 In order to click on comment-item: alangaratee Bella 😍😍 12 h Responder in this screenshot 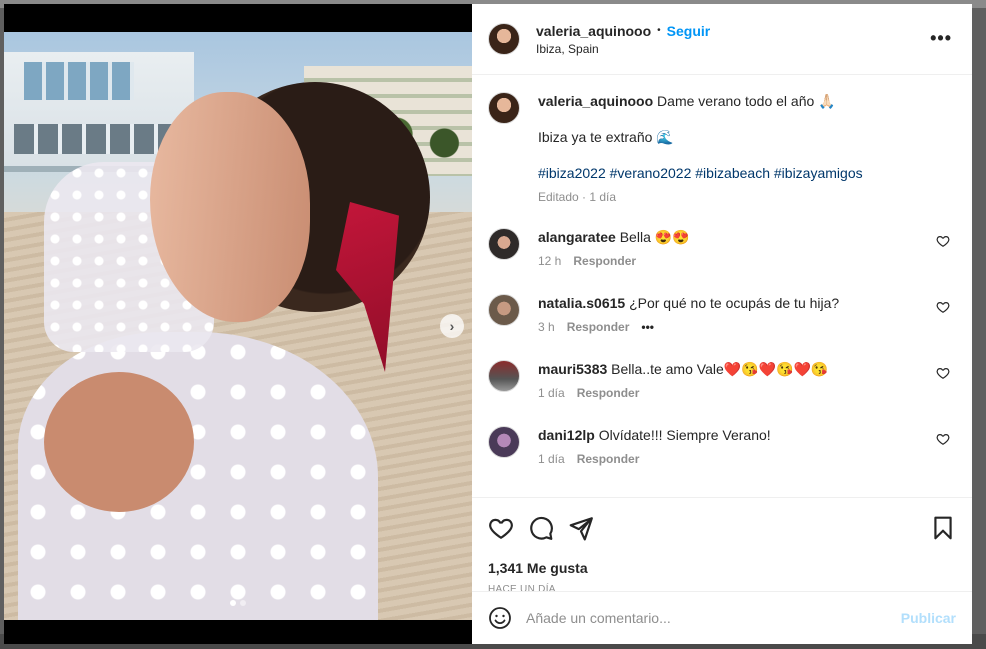, I will do `click(722, 250)`.